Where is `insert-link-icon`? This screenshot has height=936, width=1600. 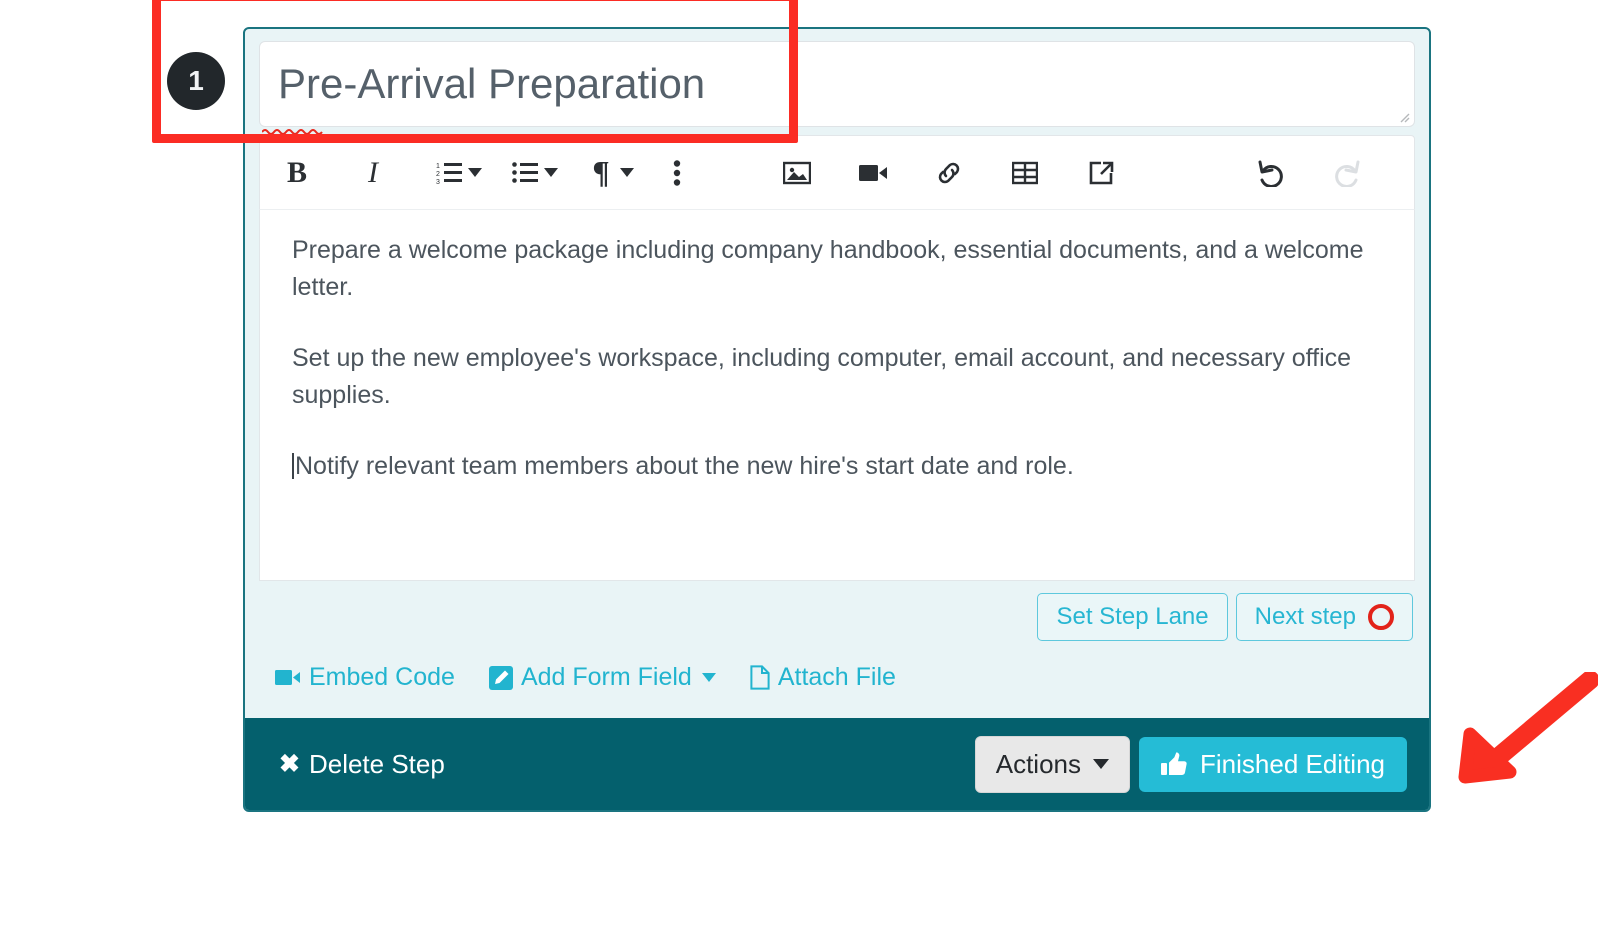 insert-link-icon is located at coordinates (949, 173).